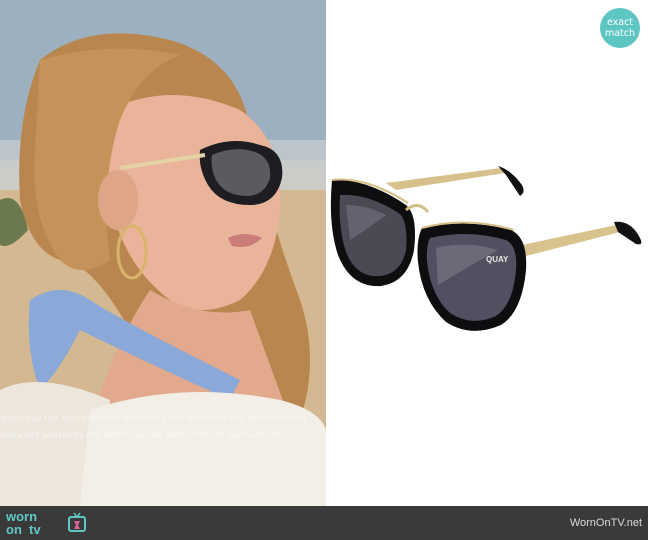 This screenshot has height=540, width=648. I want to click on footer-bar: worn on tv WornOnTV.net, so click(324, 523).